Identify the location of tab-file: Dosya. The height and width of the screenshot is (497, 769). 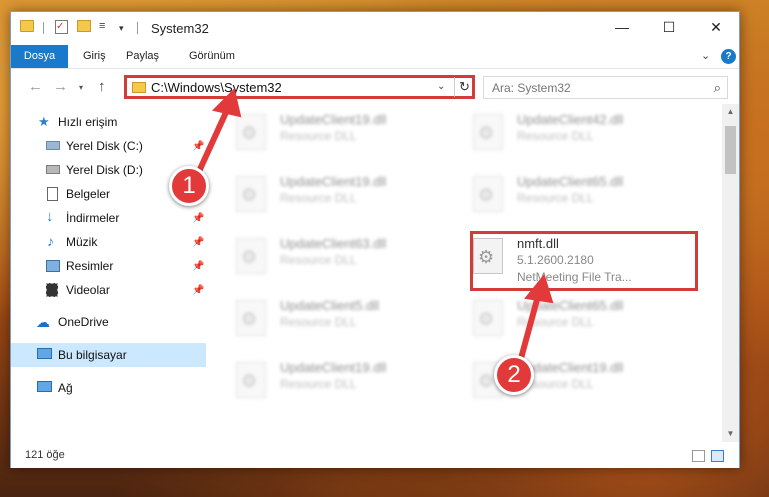
(39, 56).